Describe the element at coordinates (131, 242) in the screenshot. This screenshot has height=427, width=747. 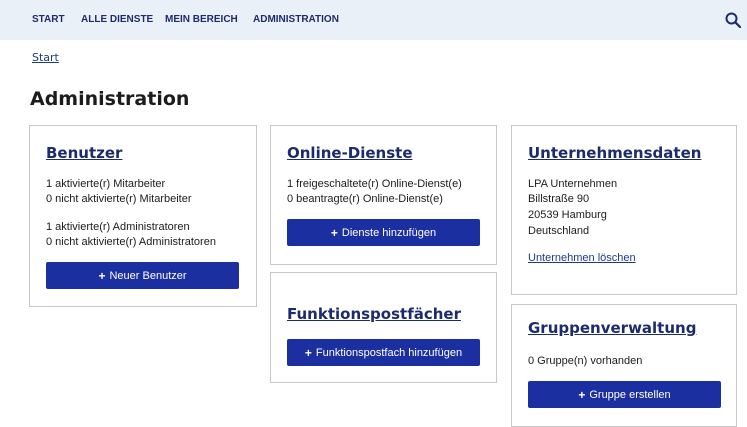
I see `stat-inactive-admins: 0 nicht aktivierte(r) Administratoren` at that location.